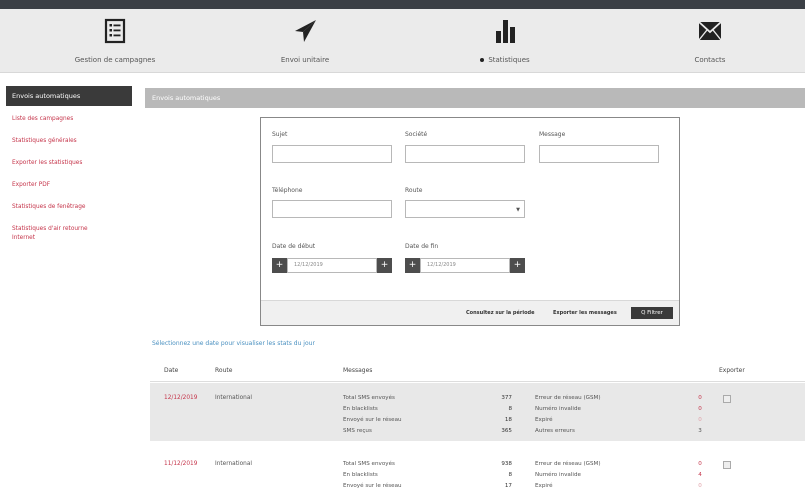  Describe the element at coordinates (69, 185) in the screenshot. I see `sidebar-link-exporter-pdf: Exporter PDF` at that location.